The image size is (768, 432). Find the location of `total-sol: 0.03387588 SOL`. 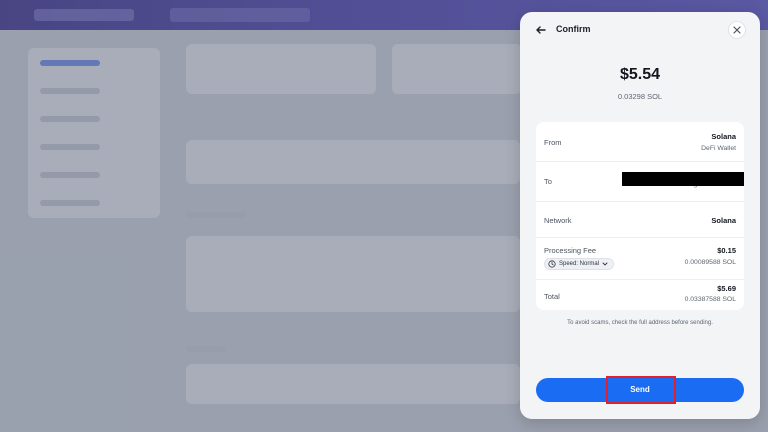

total-sol: 0.03387588 SOL is located at coordinates (710, 299).